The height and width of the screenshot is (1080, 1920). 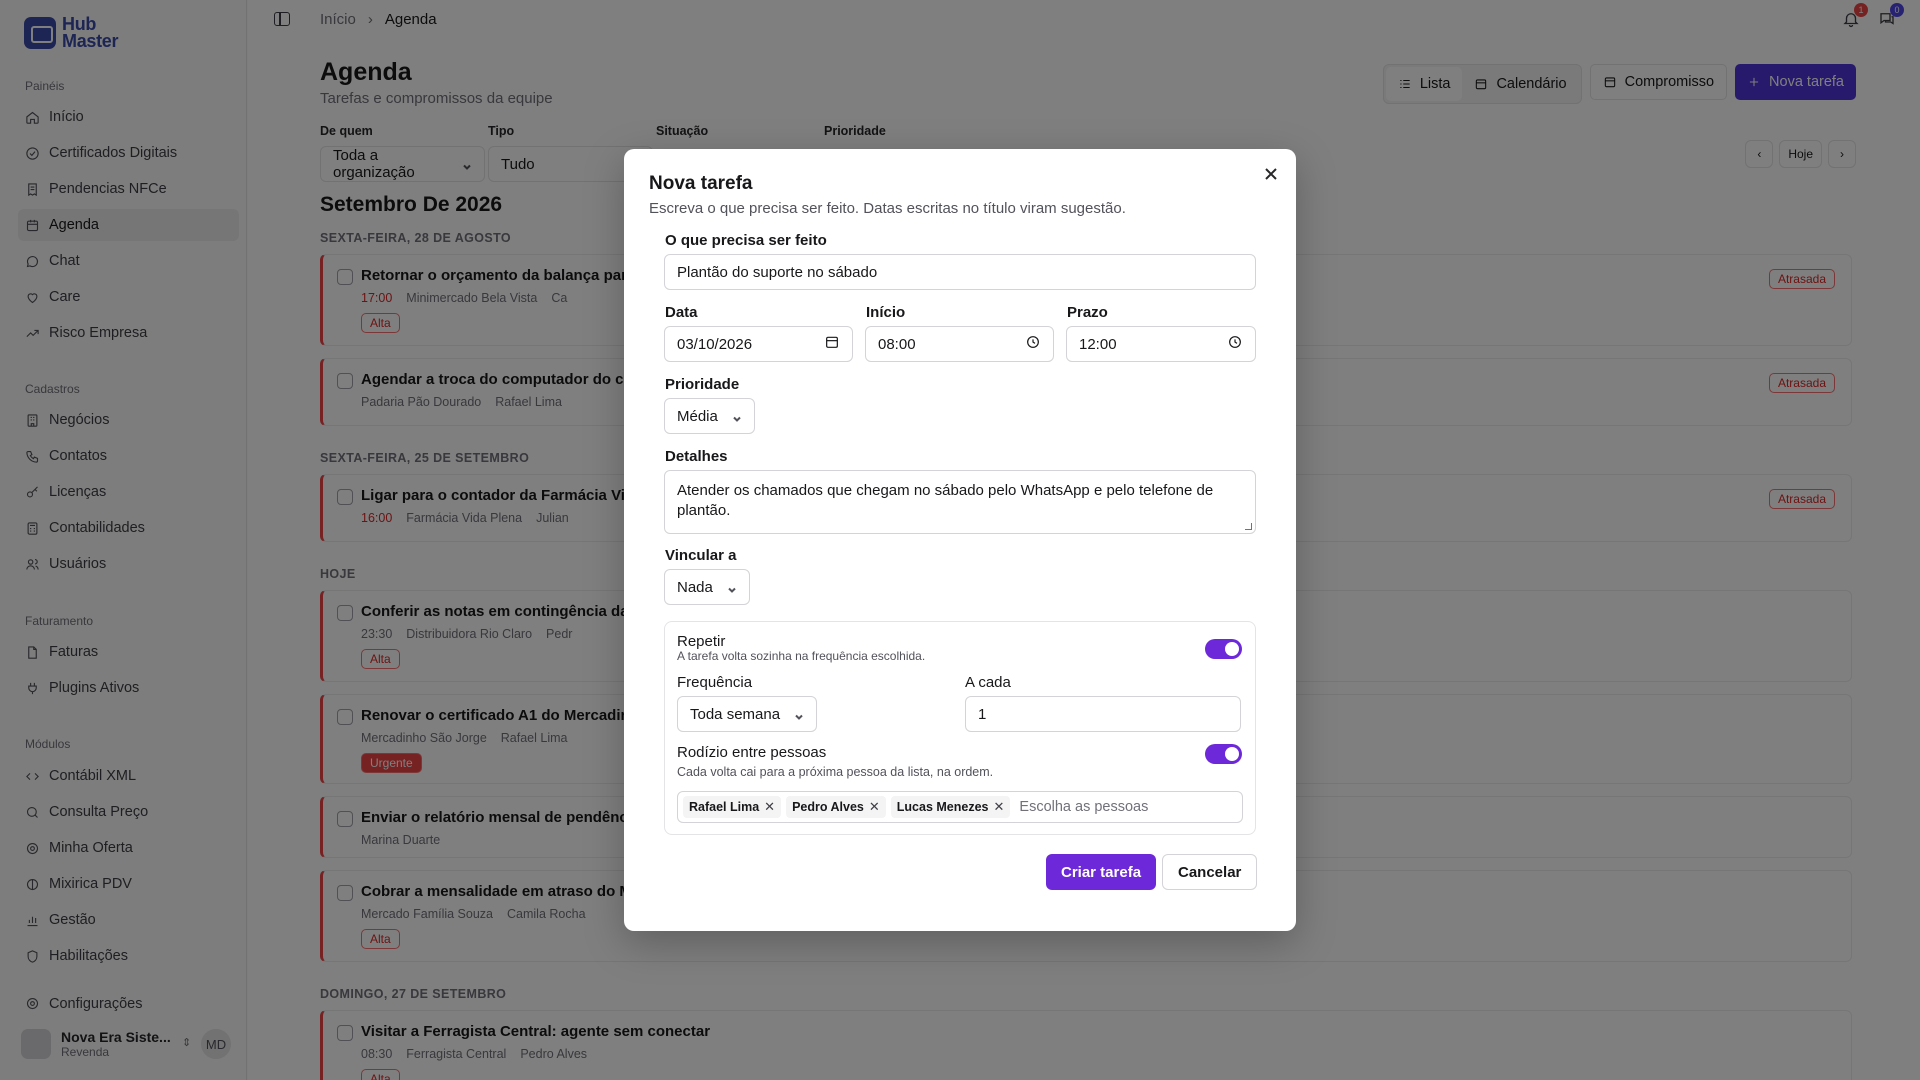 I want to click on calendar-icon, so click(x=832, y=344).